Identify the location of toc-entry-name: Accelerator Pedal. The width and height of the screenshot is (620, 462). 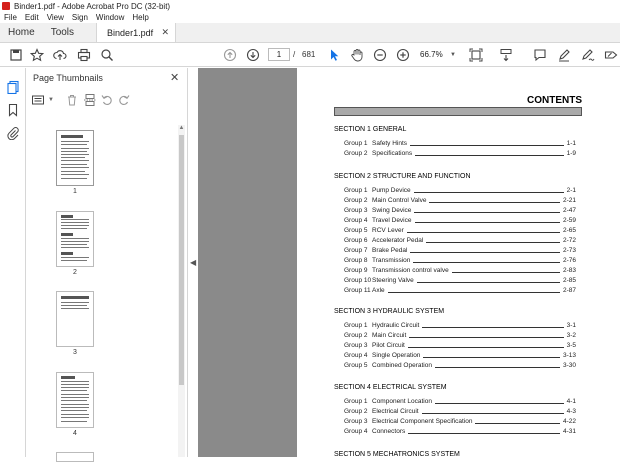
(398, 240).